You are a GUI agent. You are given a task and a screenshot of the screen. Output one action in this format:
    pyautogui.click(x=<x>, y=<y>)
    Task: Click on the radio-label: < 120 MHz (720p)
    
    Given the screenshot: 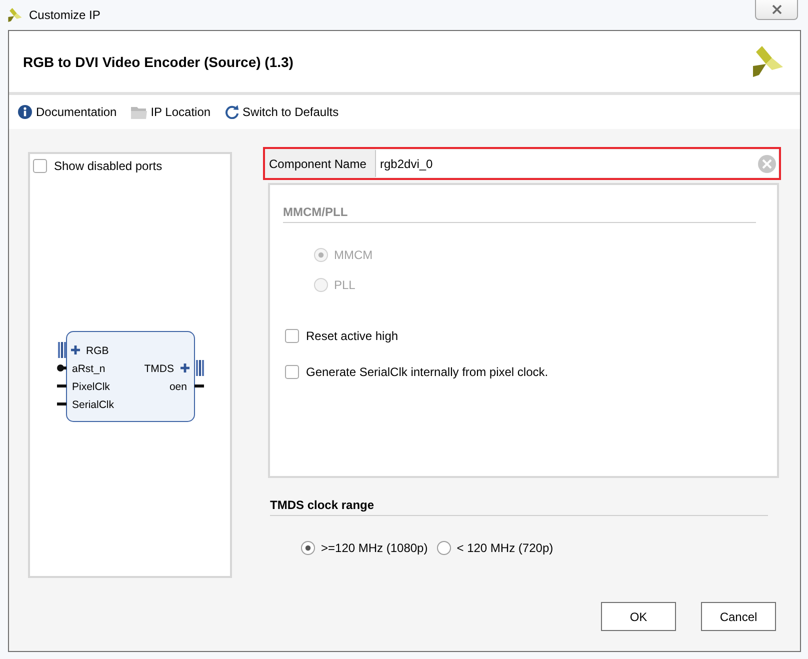 What is the action you would take?
    pyautogui.click(x=505, y=548)
    